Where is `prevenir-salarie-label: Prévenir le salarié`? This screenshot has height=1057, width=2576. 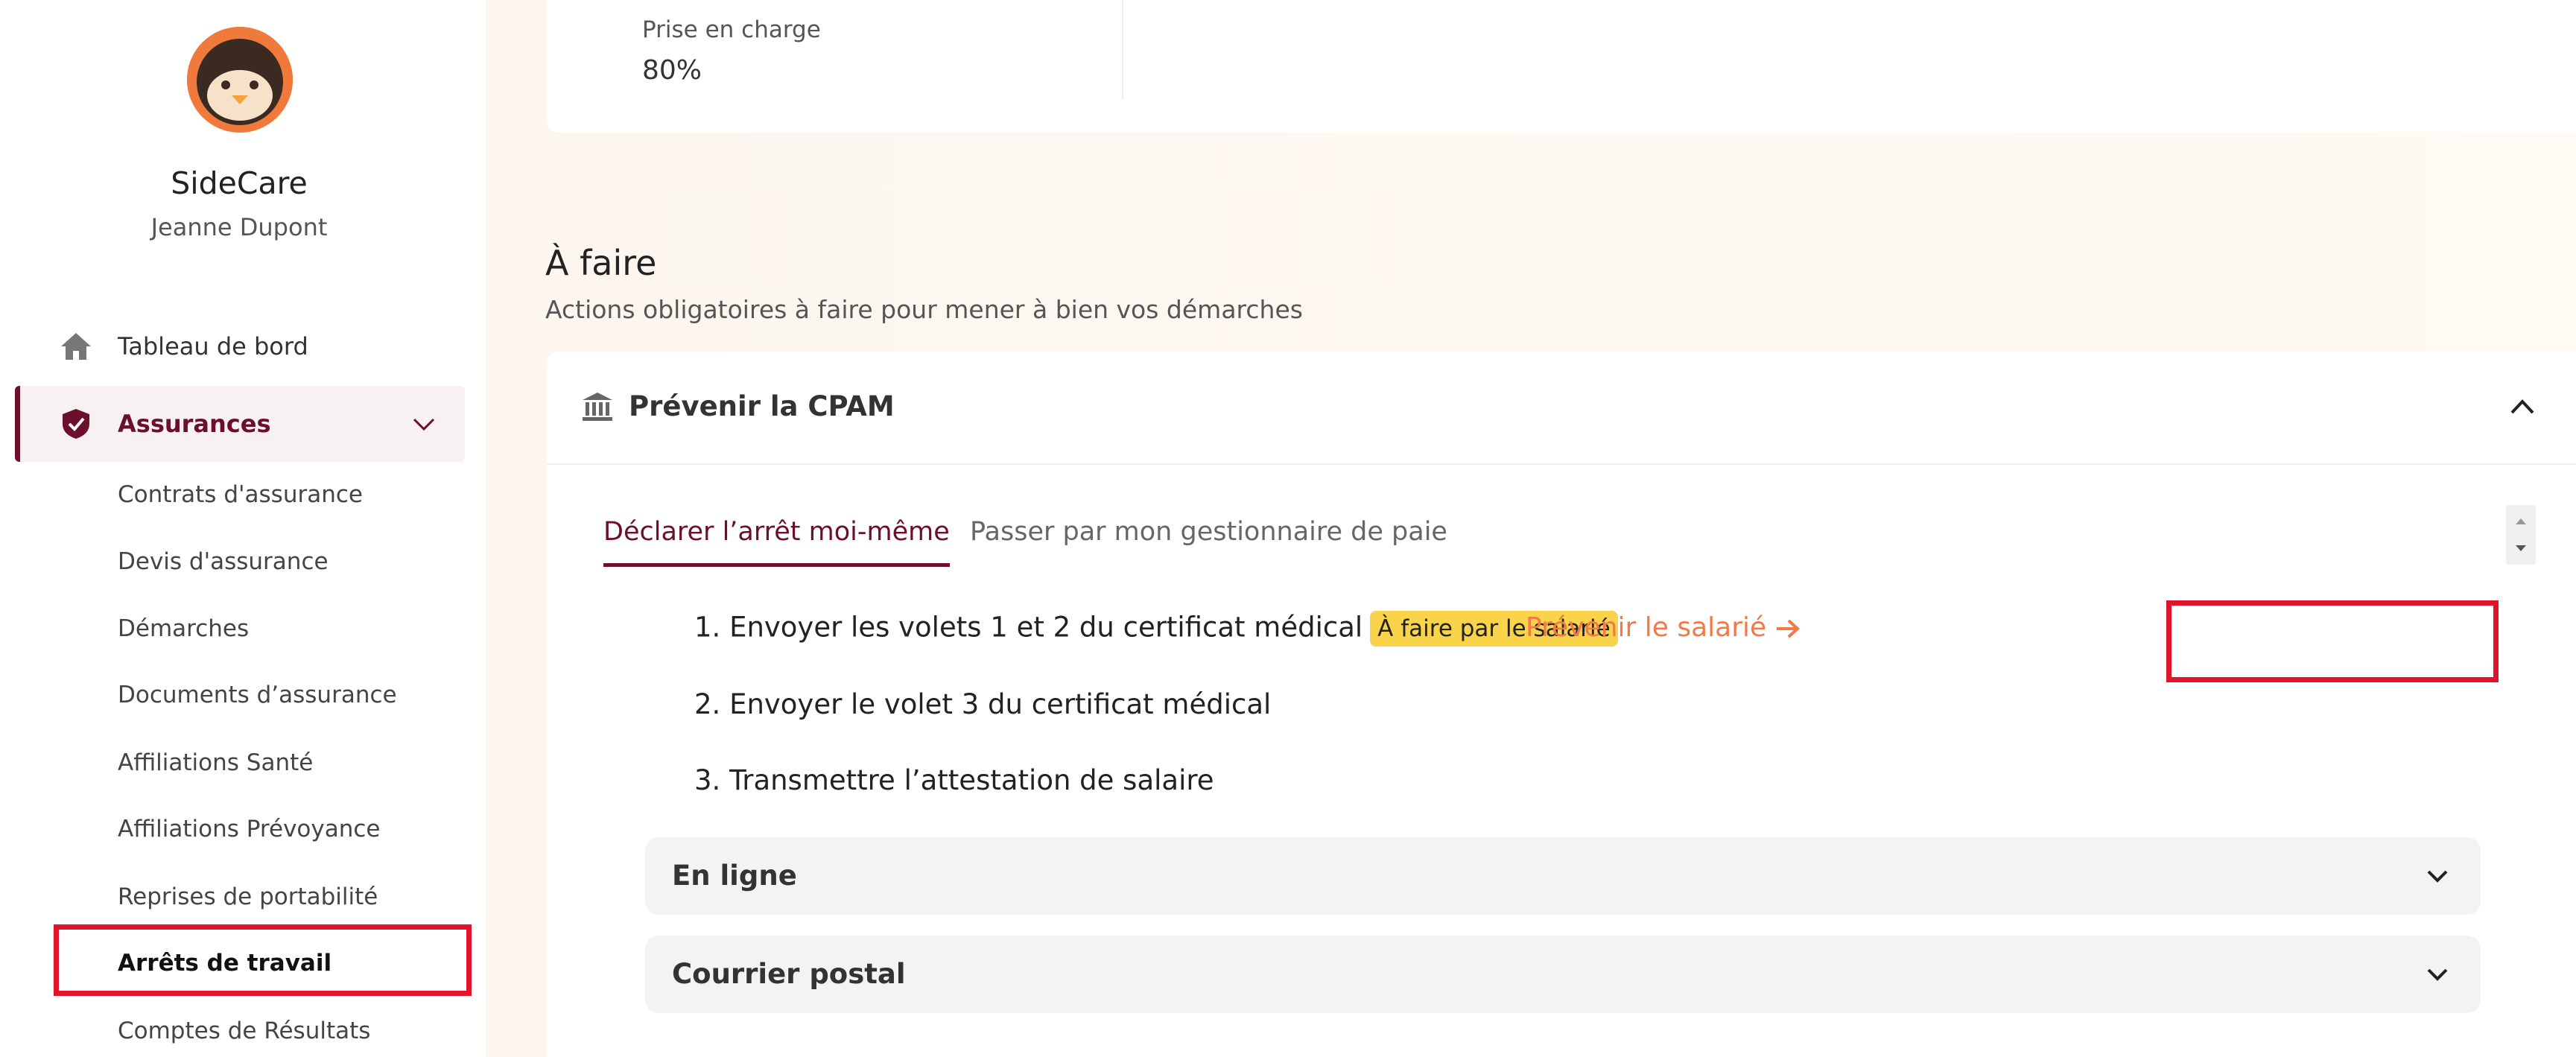
prevenir-salarie-label: Prévenir le salarié is located at coordinates (1647, 627).